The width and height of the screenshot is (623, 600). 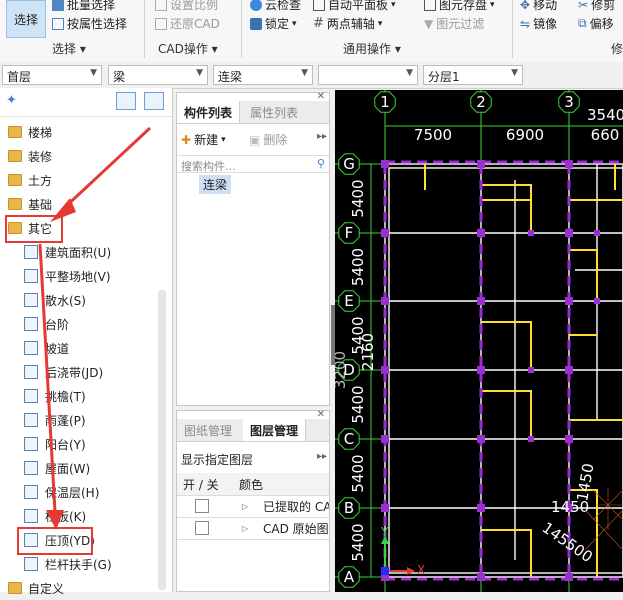 What do you see at coordinates (55, 541) in the screenshot?
I see `highlight-box-pressing-top` at bounding box center [55, 541].